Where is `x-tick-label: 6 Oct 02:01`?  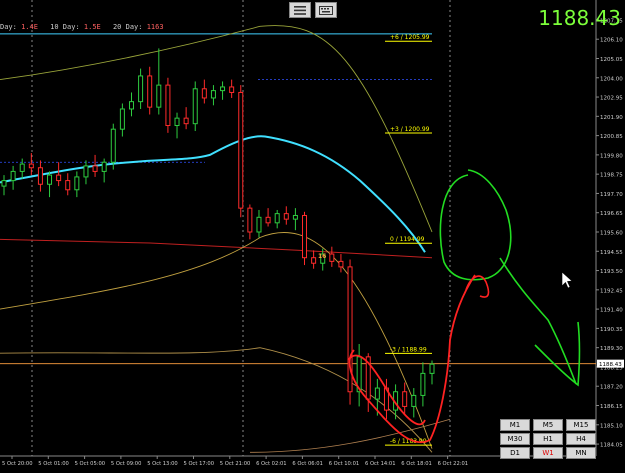 x-tick-label: 6 Oct 02:01 is located at coordinates (271, 464).